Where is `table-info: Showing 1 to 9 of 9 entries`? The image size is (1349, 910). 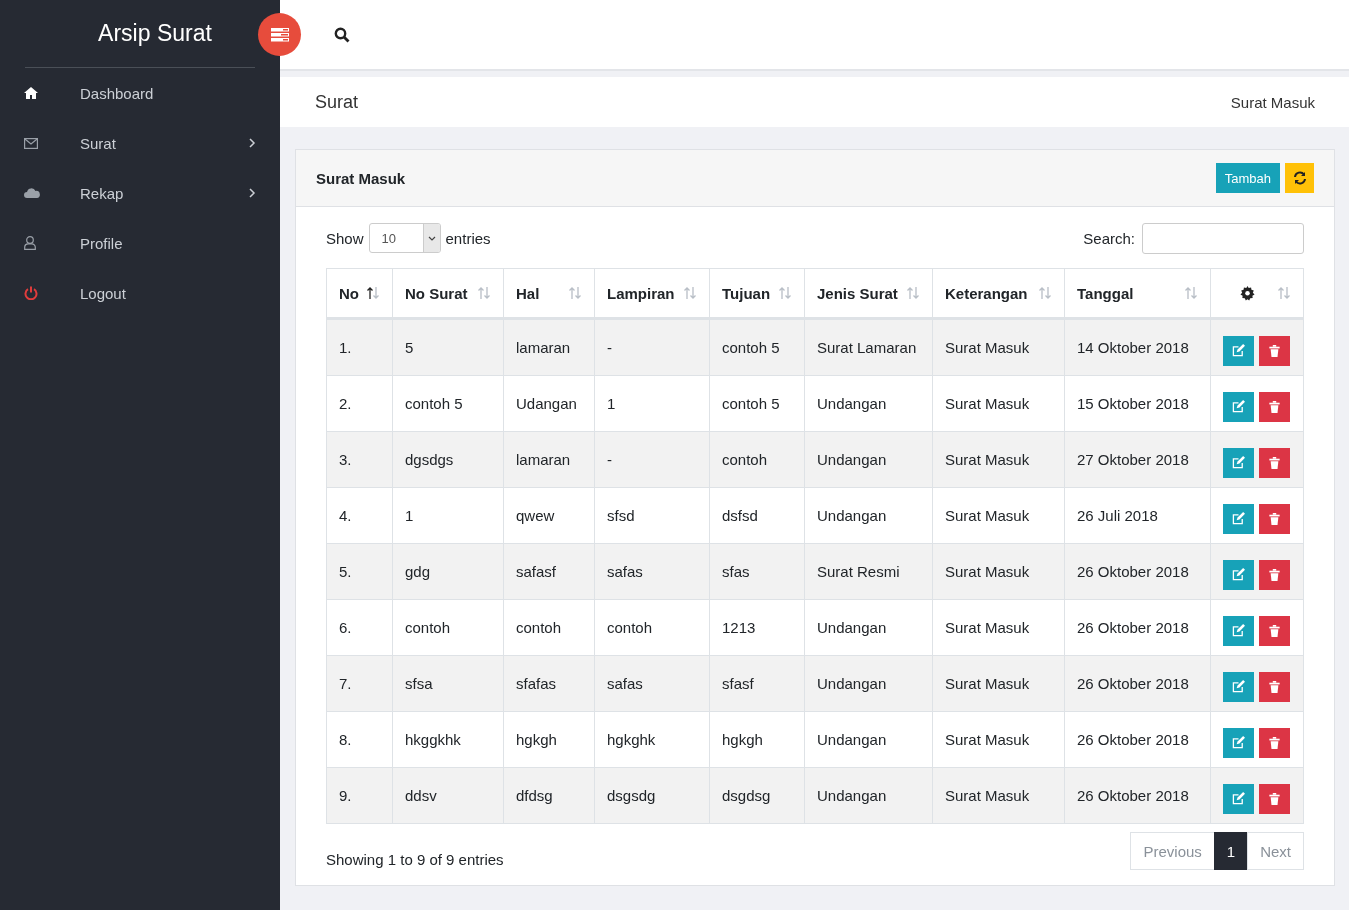 table-info: Showing 1 to 9 of 9 entries is located at coordinates (415, 858).